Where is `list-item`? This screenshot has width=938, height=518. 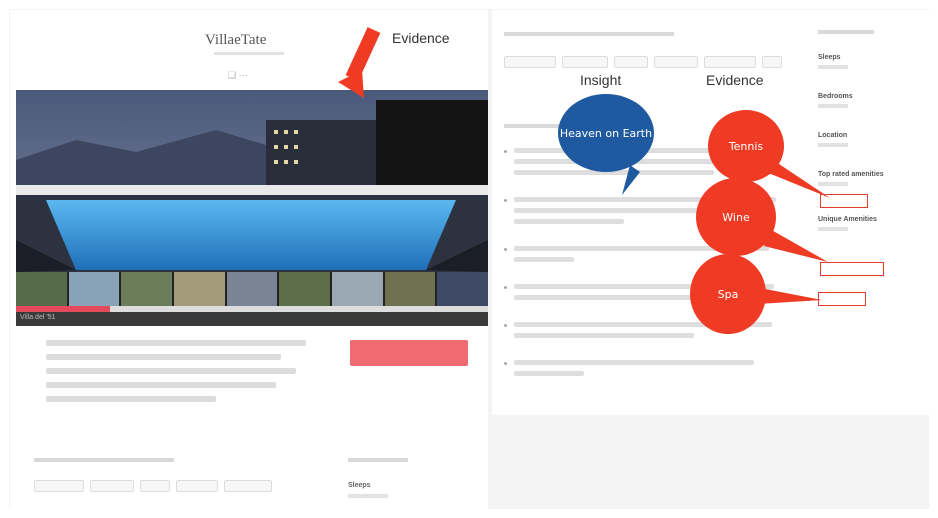 list-item is located at coordinates (644, 368).